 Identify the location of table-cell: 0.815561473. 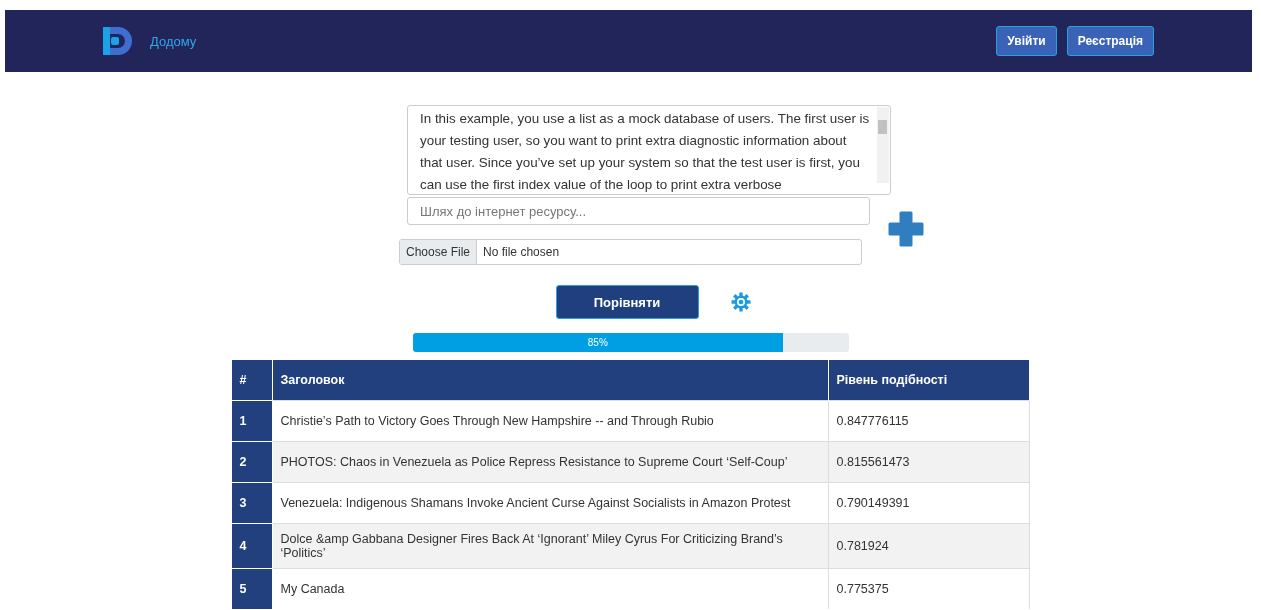
(928, 462).